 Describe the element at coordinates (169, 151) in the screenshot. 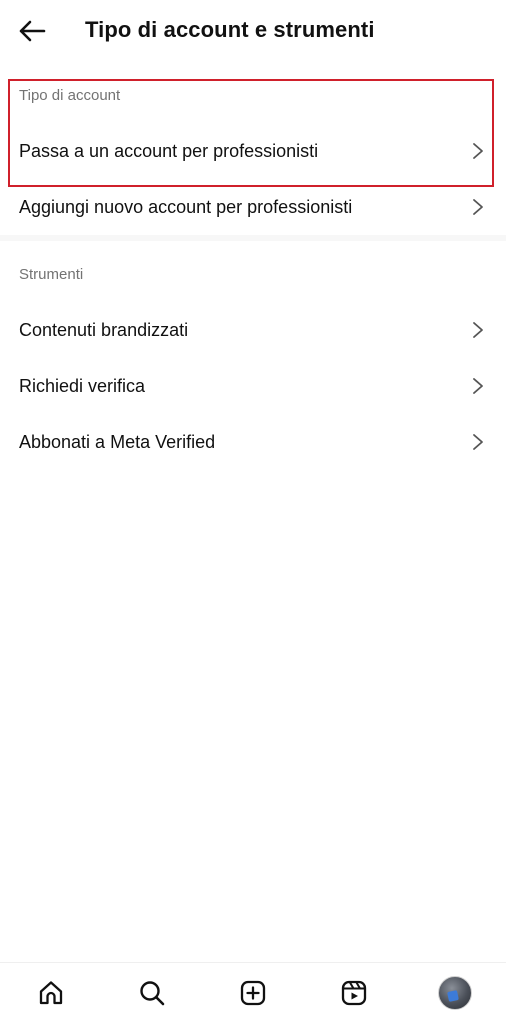

I see `row-label: Passa a un account per professionisti` at that location.